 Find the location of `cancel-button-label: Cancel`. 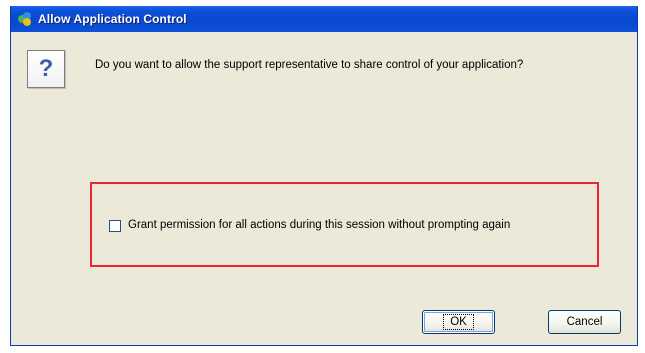

cancel-button-label: Cancel is located at coordinates (584, 322).